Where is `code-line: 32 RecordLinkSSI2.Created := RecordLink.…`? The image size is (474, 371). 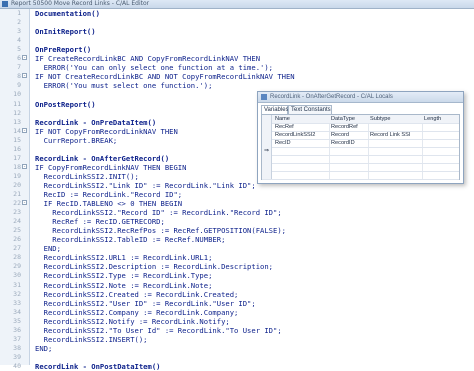
code-line: 32 RecordLinkSSI2.Created := RecordLink.… is located at coordinates (237, 294).